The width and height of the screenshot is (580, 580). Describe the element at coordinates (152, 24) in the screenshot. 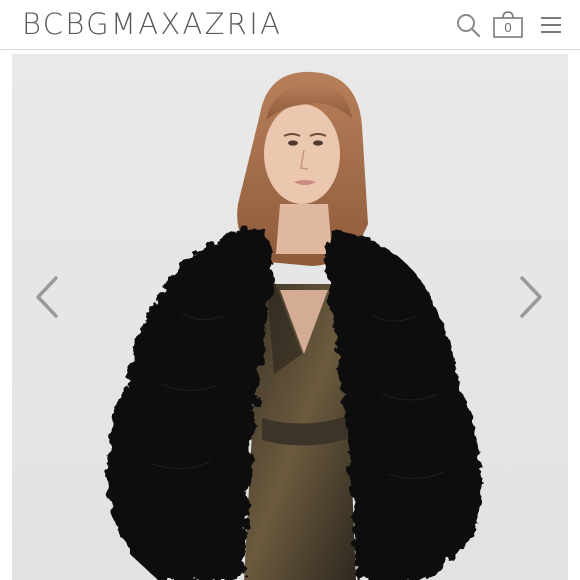

I see `brand-logo: BCBGMAXAZRIA` at that location.